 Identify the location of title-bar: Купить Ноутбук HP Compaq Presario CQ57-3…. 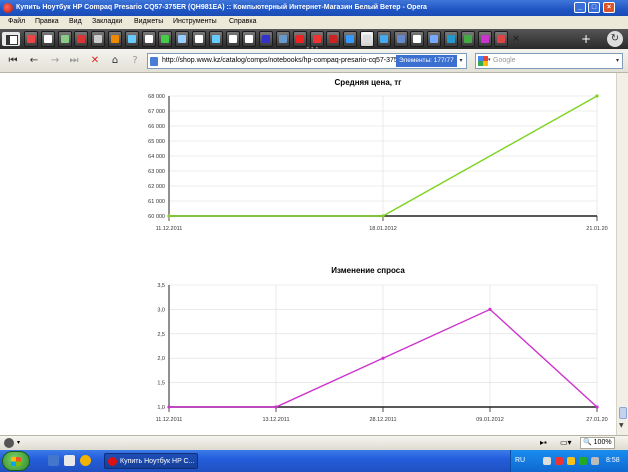
(314, 8).